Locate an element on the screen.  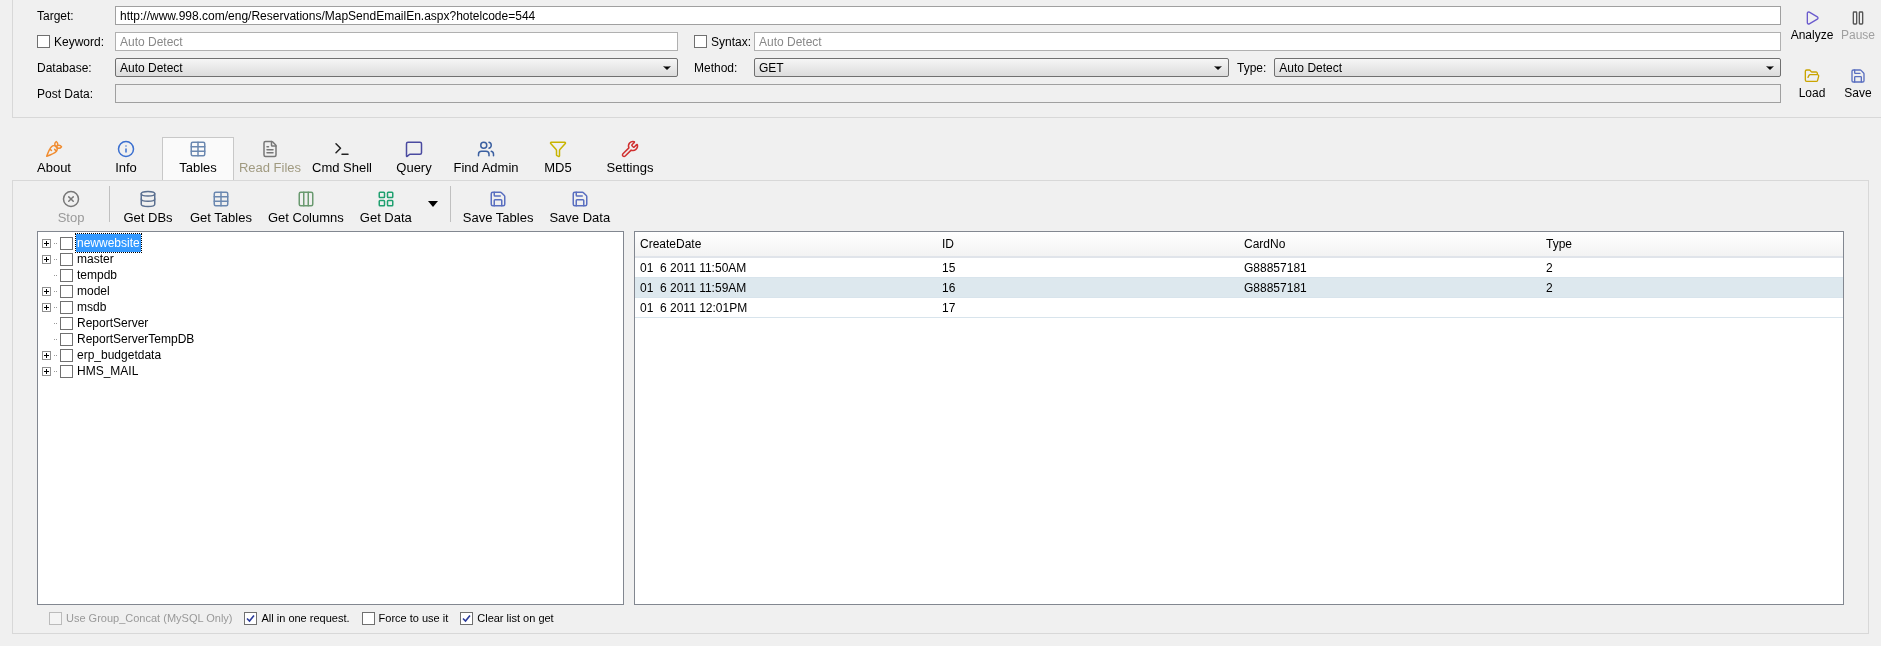
tab: Find Admin is located at coordinates (486, 159).